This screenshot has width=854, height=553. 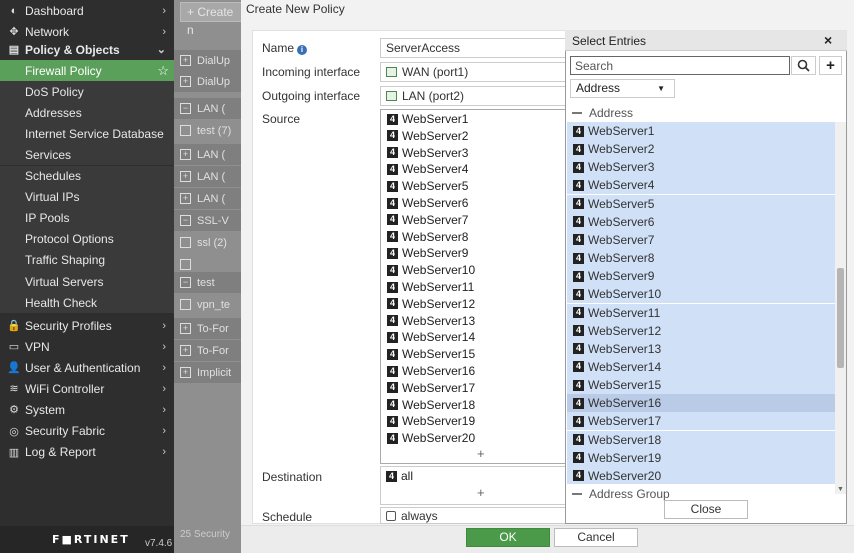 I want to click on sidebar-item-wifi-controller: ≋ WiFi Controller ›, so click(x=87, y=388).